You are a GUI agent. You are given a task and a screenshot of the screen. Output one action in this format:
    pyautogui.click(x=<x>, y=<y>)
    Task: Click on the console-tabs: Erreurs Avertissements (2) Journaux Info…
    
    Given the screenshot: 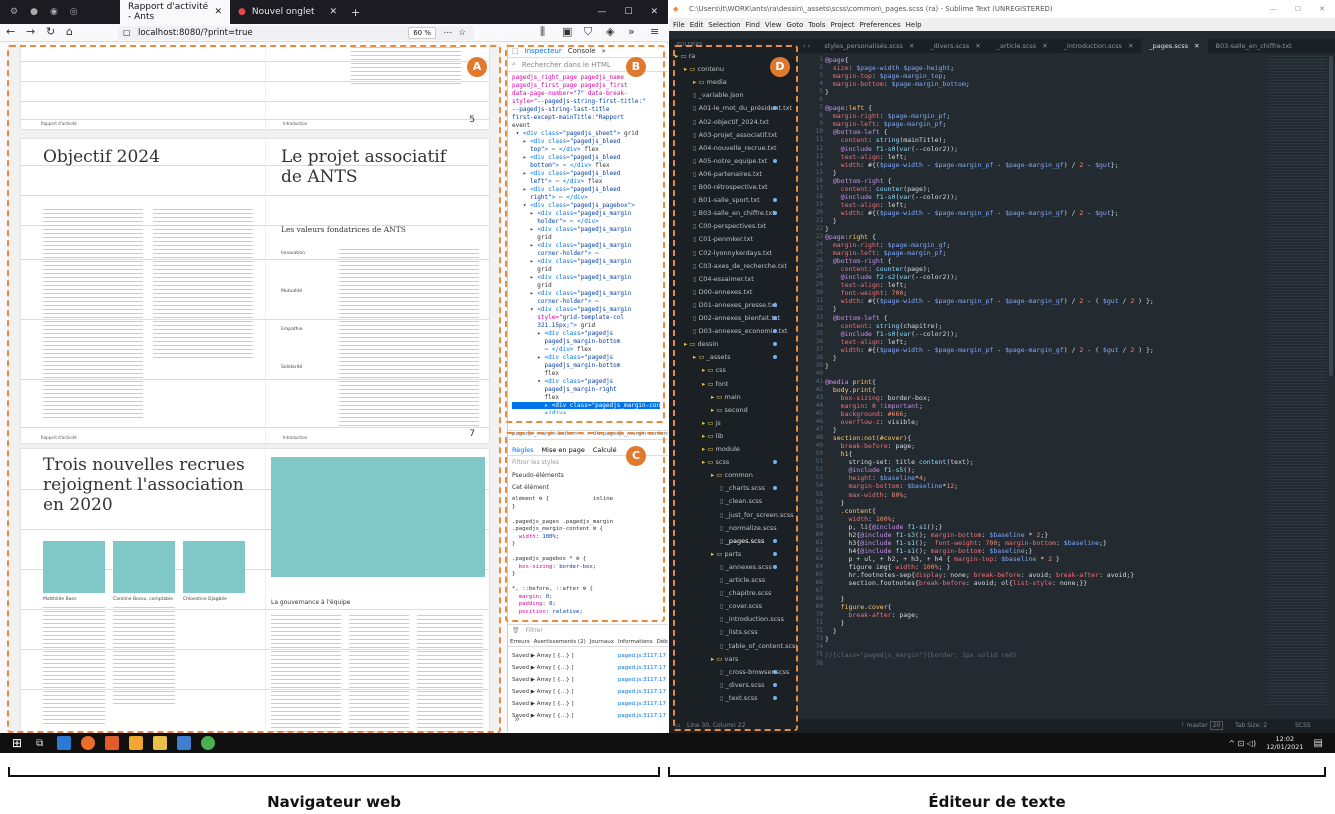 What is the action you would take?
    pyautogui.click(x=588, y=642)
    